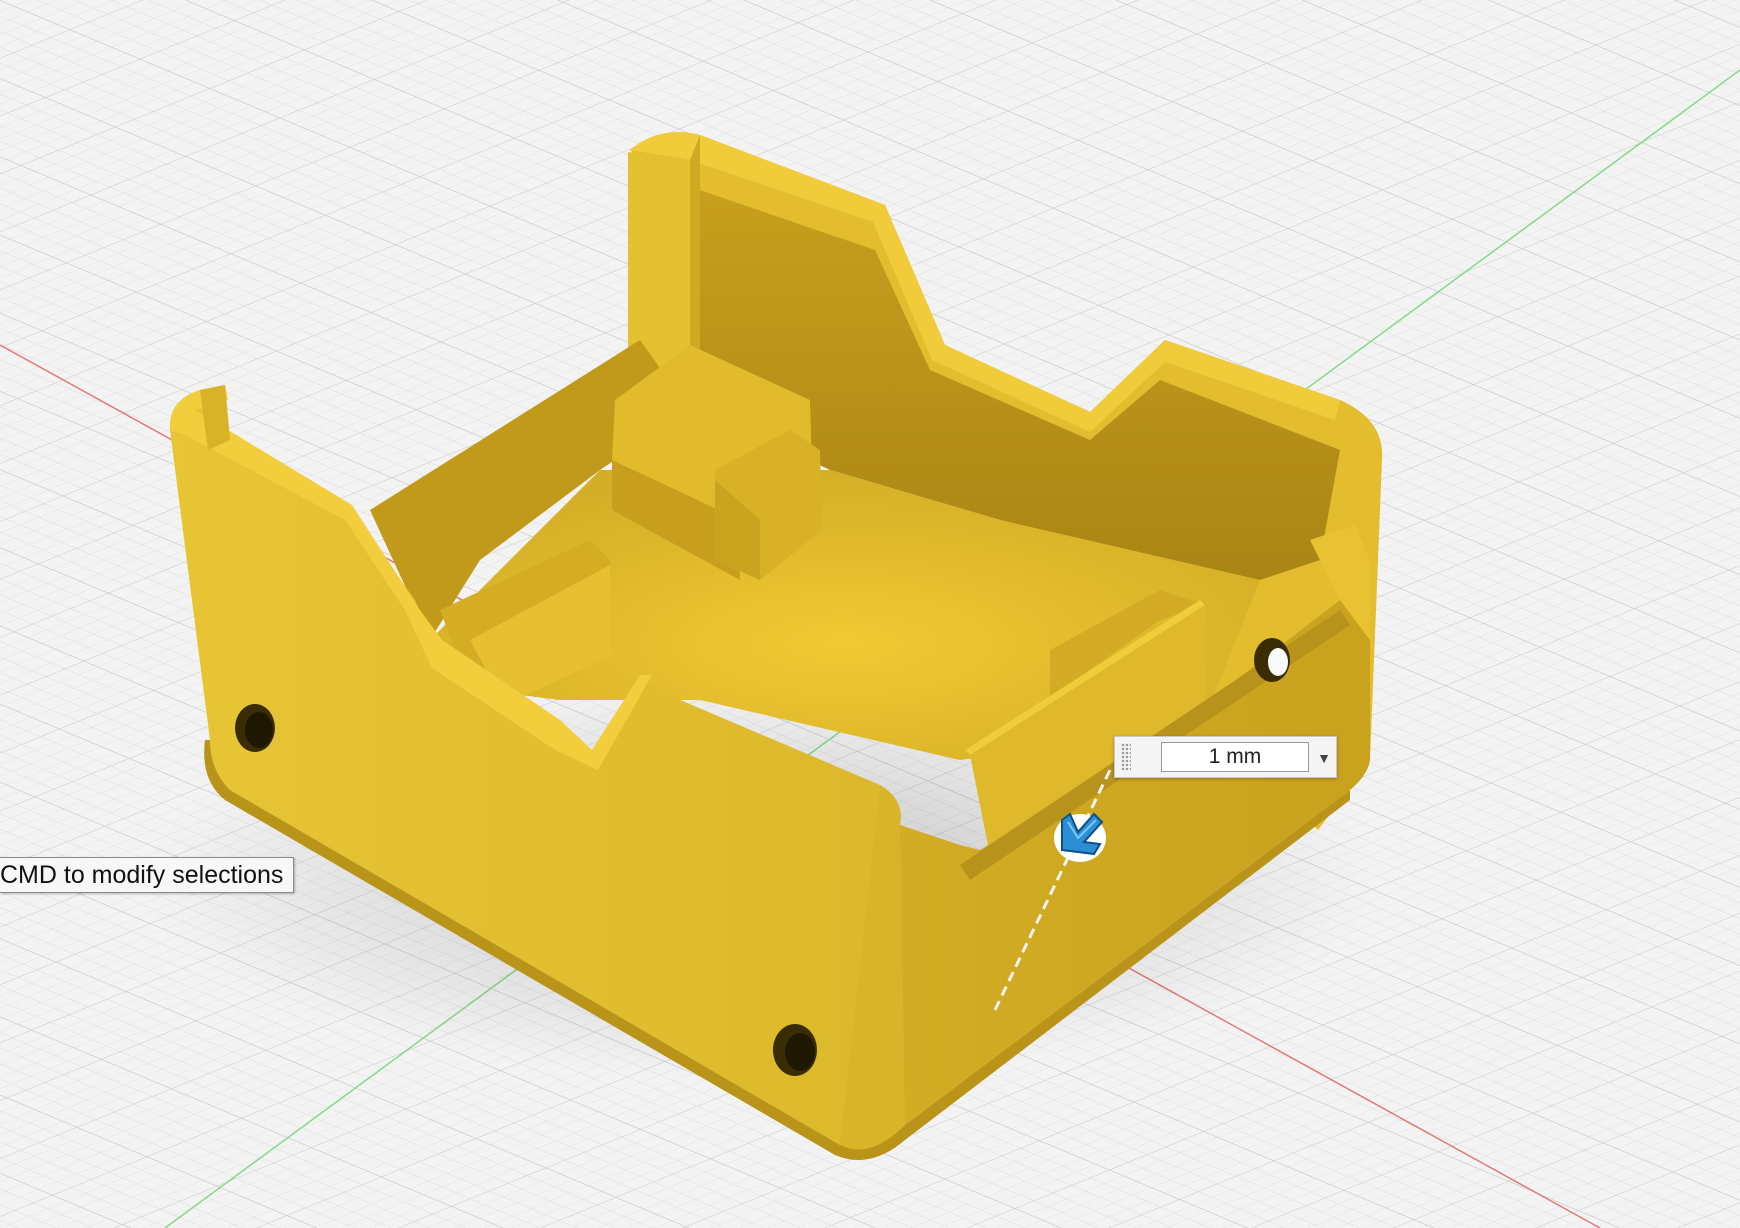  What do you see at coordinates (142, 875) in the screenshot?
I see `tooltip-text: CMD to modify selections` at bounding box center [142, 875].